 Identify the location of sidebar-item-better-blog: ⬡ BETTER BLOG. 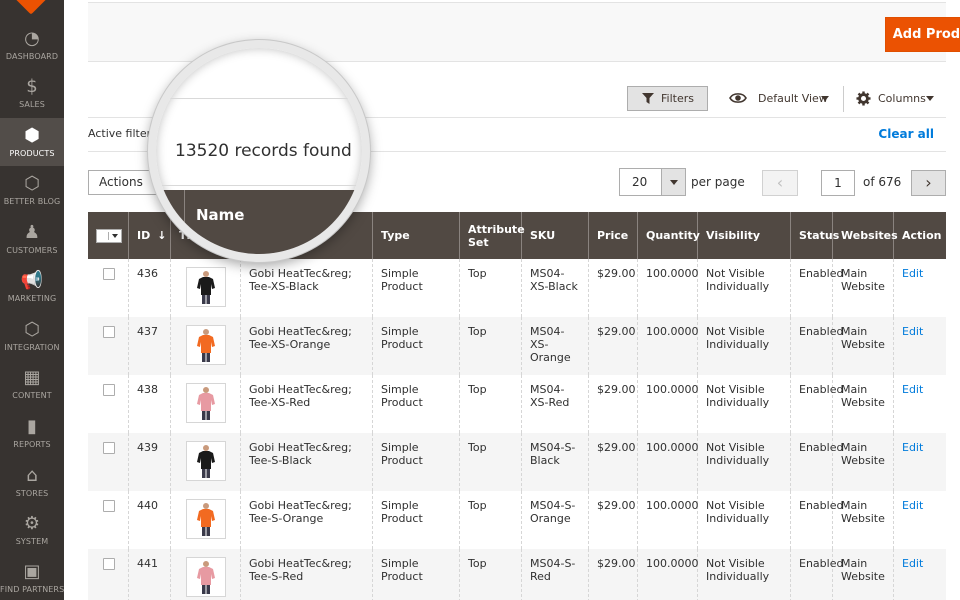
(32, 190).